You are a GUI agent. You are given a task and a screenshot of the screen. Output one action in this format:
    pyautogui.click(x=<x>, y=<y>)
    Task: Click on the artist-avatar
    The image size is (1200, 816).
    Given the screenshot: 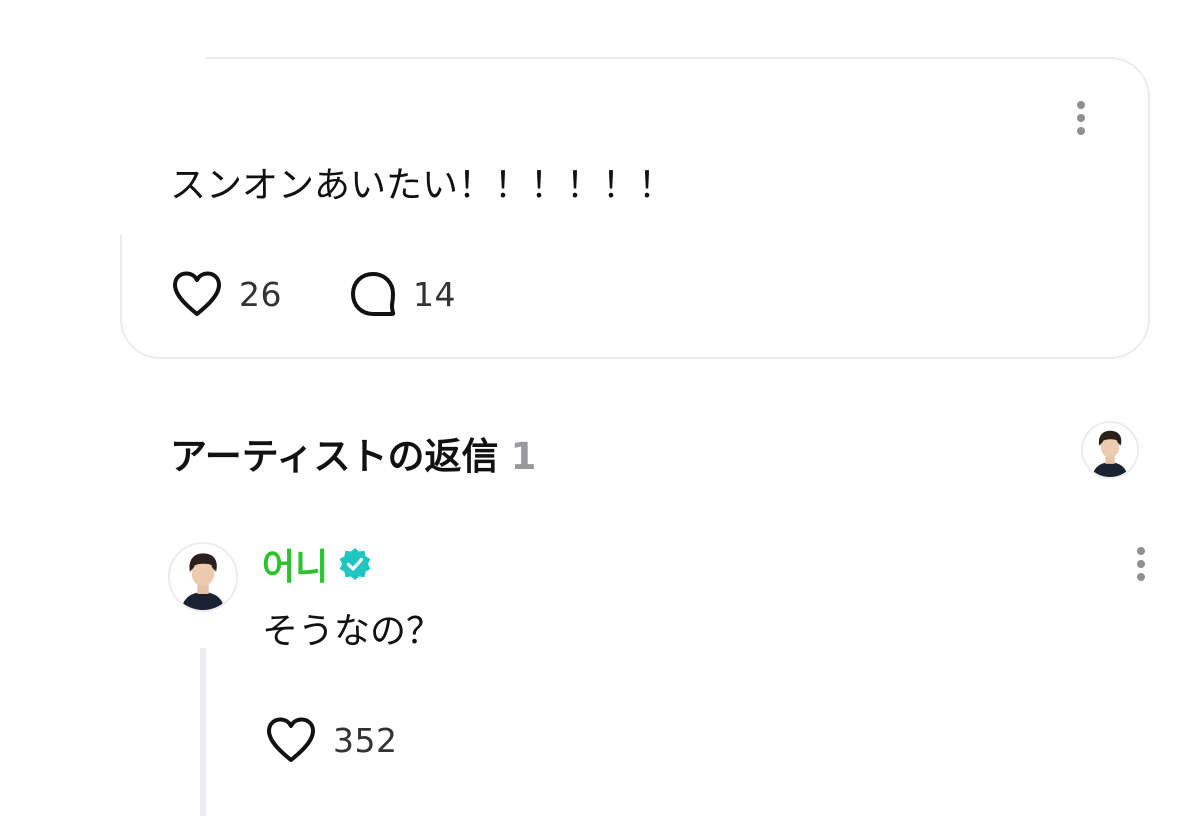 What is the action you would take?
    pyautogui.click(x=1110, y=450)
    